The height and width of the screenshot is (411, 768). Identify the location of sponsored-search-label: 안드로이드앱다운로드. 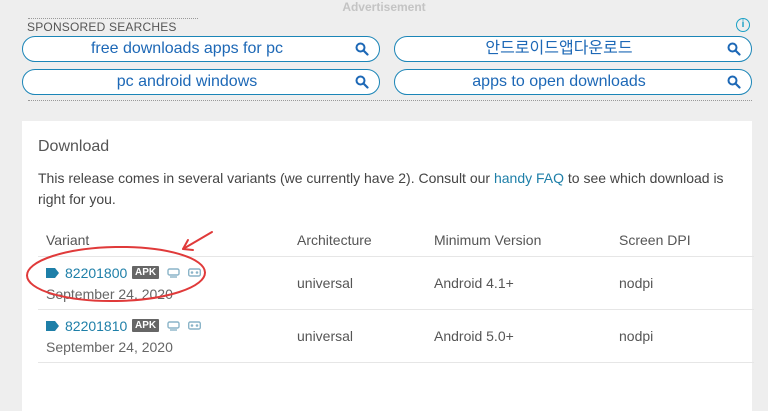
(559, 48).